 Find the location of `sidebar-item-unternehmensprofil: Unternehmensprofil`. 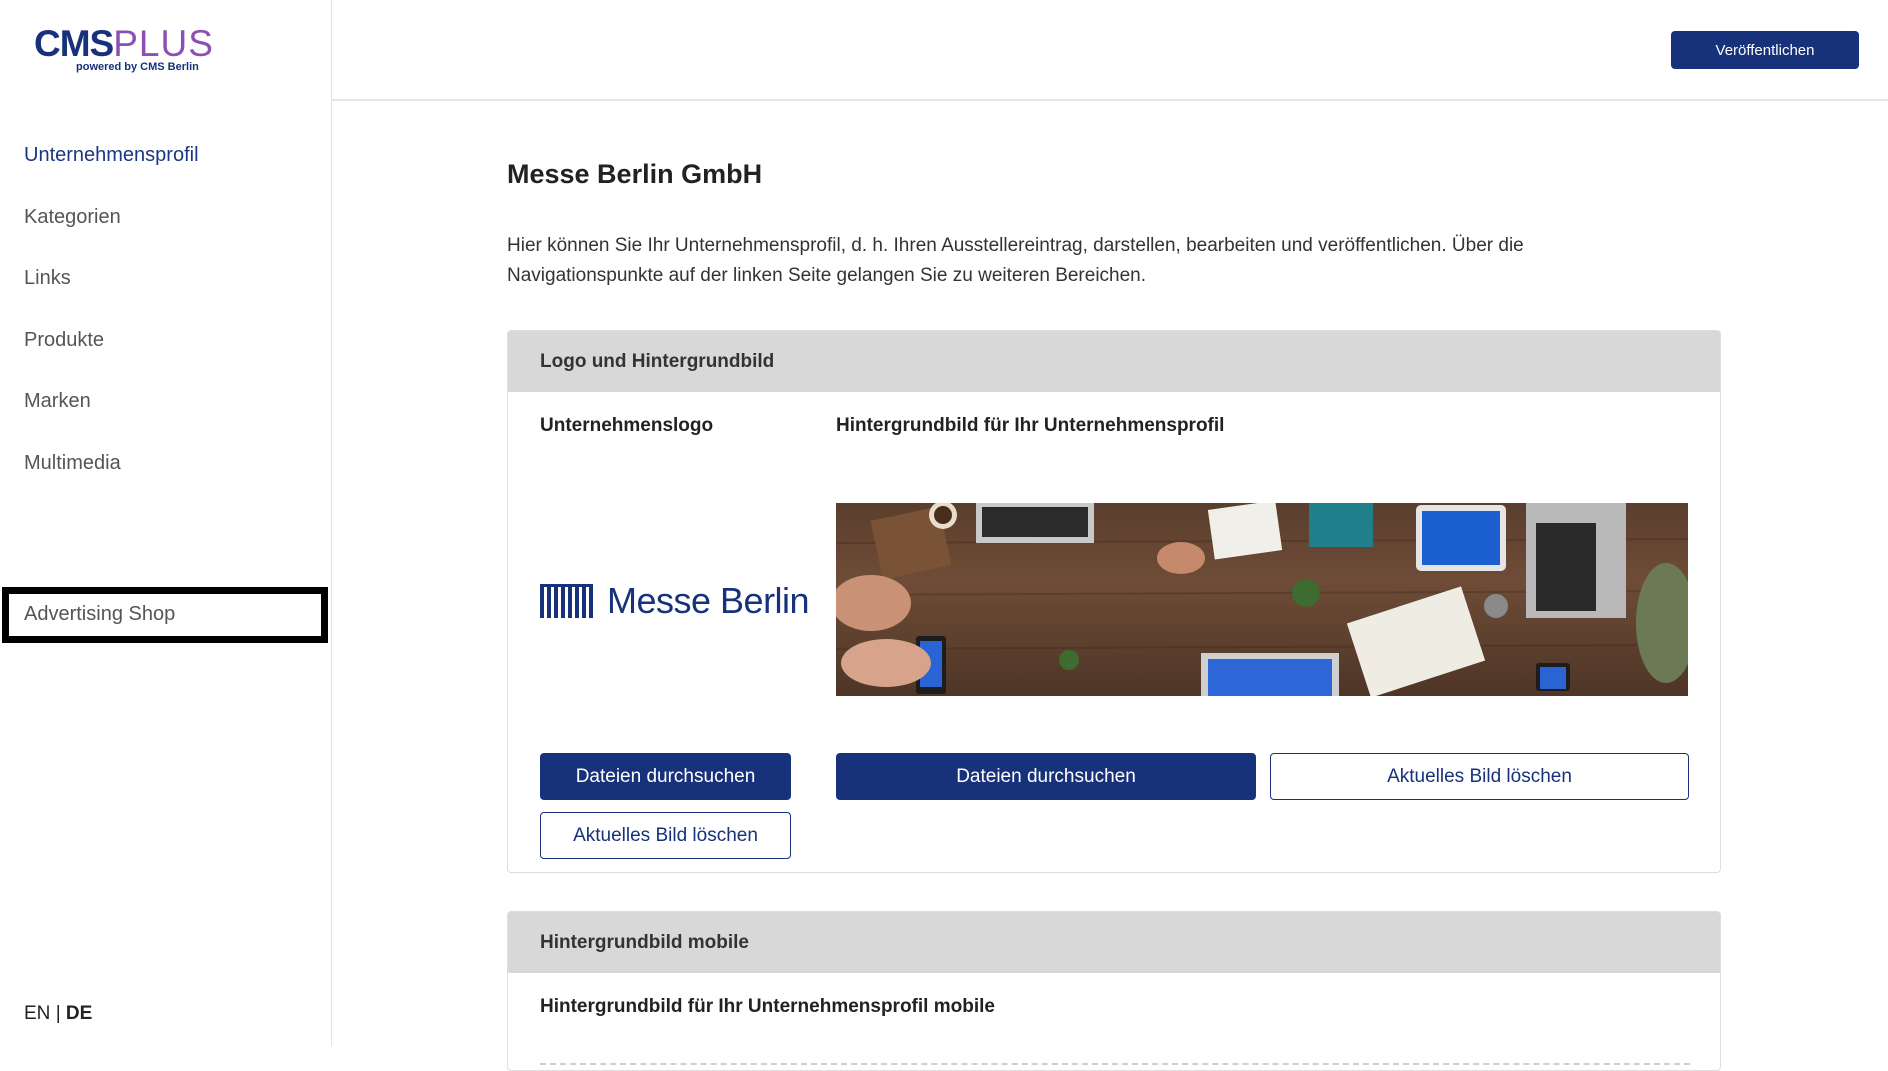

sidebar-item-unternehmensprofil: Unternehmensprofil is located at coordinates (111, 171).